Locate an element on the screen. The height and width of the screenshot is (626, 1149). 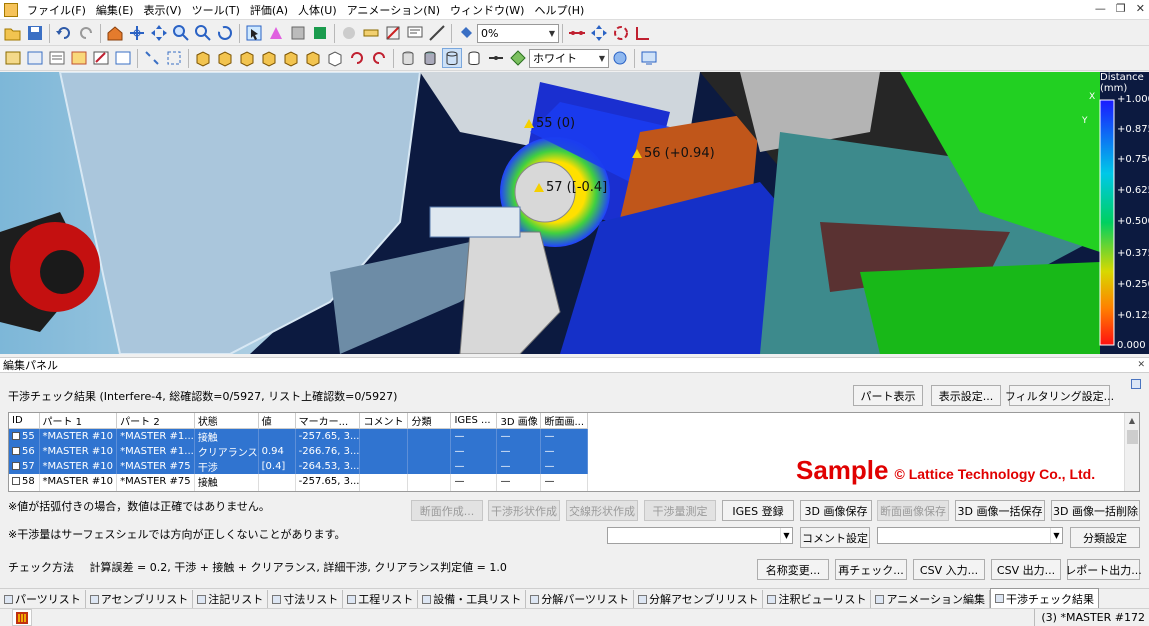
save-3d-image-button: 3D 画像保存 is located at coordinates (836, 510).